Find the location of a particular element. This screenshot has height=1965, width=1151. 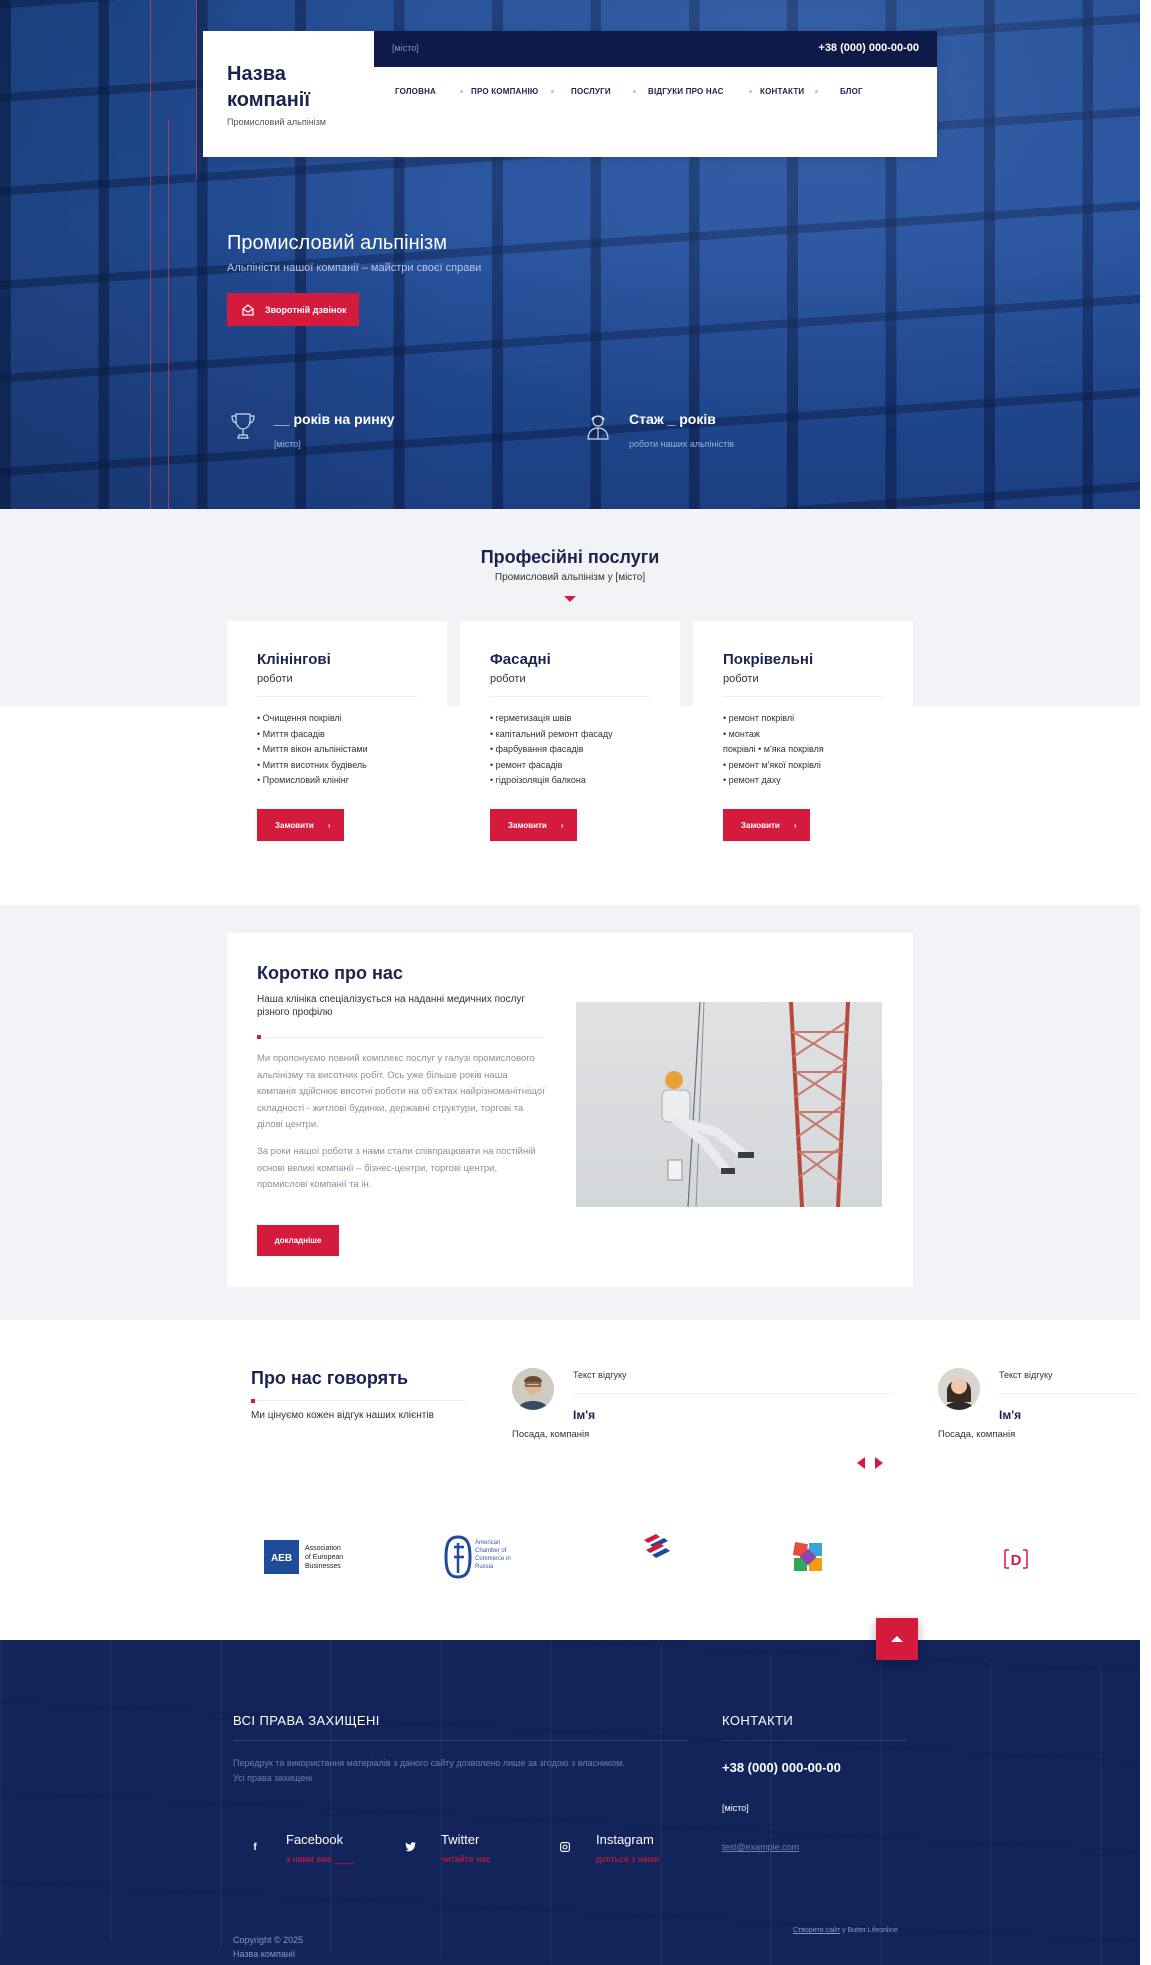

footer-phone: +38 (000) 000-00-00 is located at coordinates (781, 1767).